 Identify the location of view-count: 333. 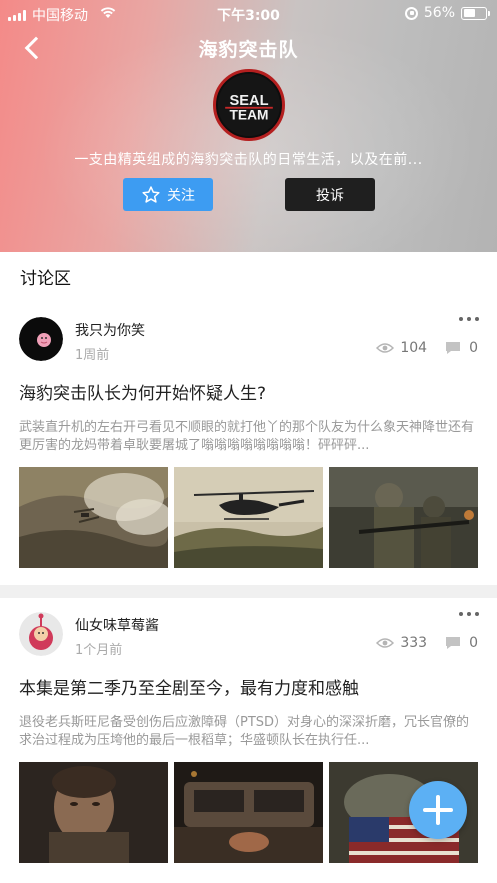
(414, 643).